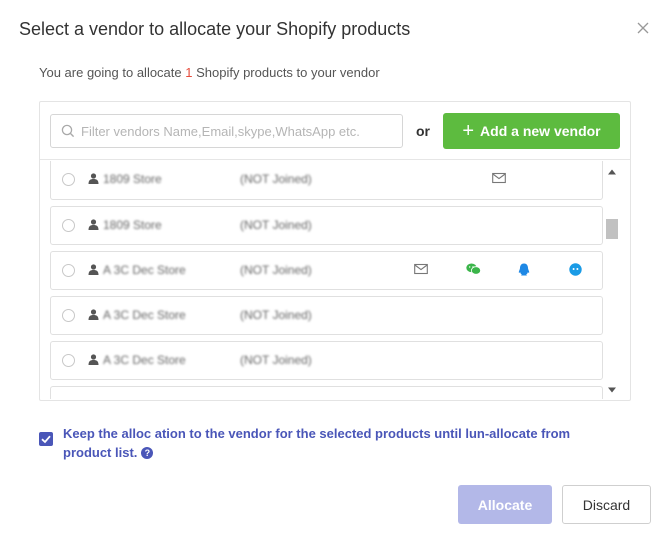 Image resolution: width=670 pixels, height=540 pixels. Describe the element at coordinates (326, 392) in the screenshot. I see `vendor-row` at that location.